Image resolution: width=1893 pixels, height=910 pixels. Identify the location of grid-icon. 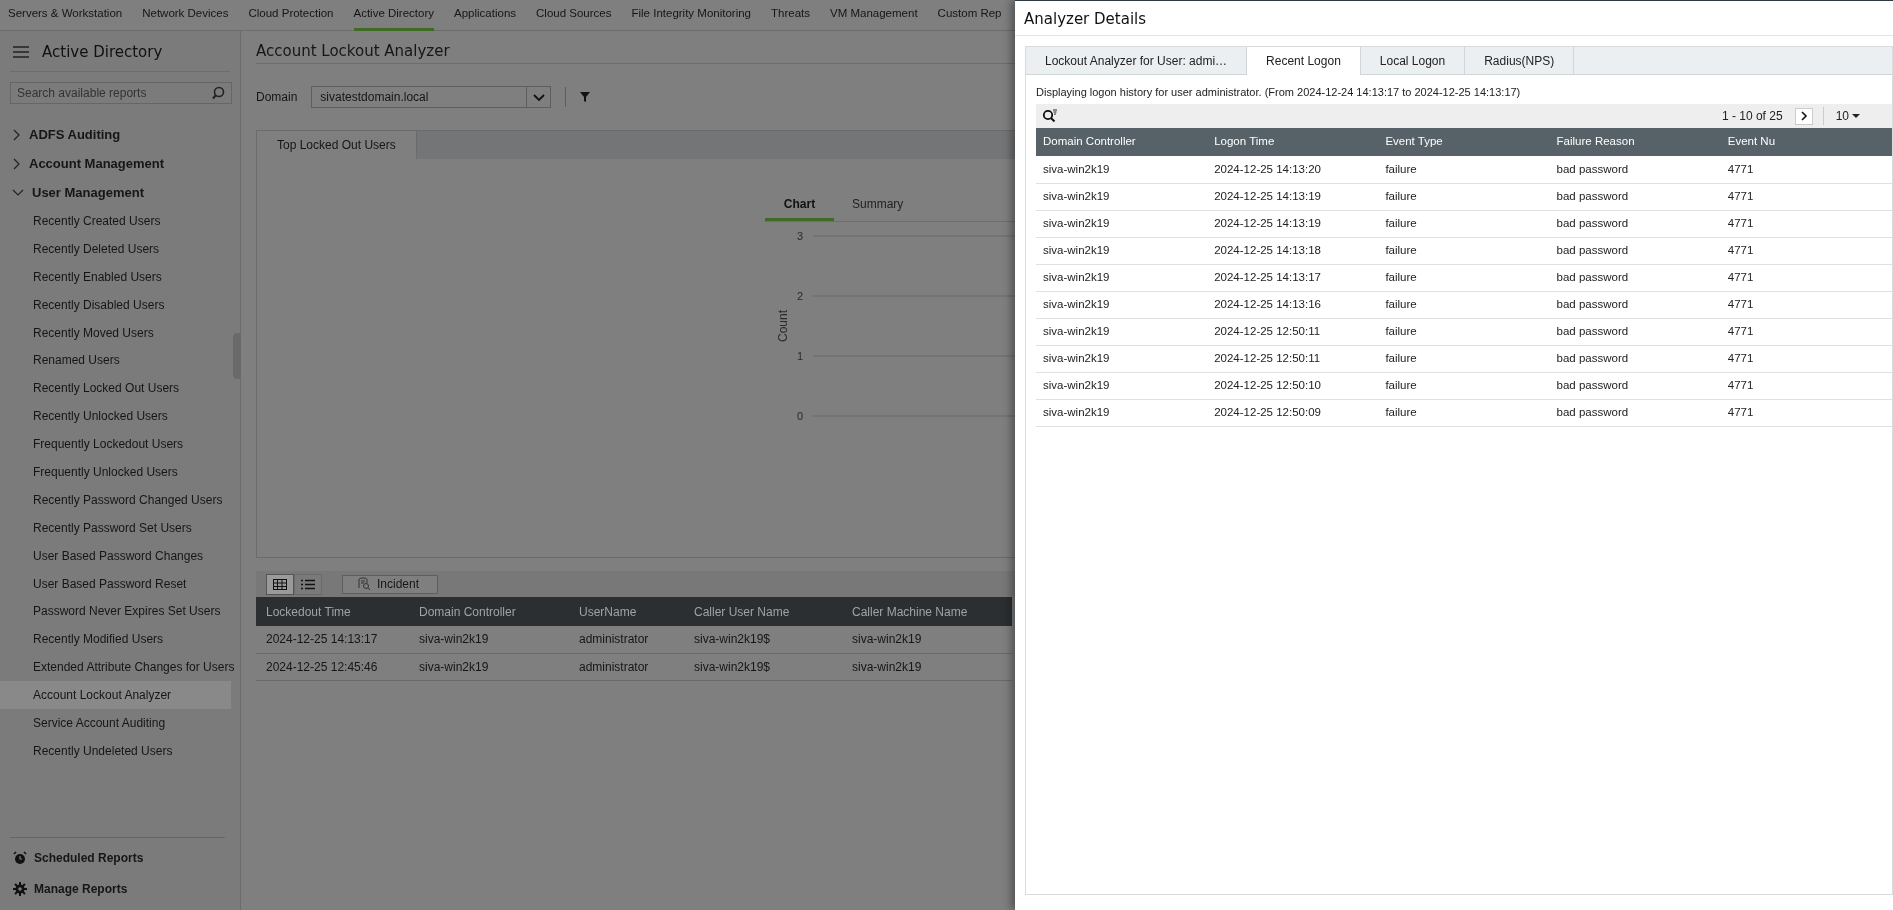
(280, 584).